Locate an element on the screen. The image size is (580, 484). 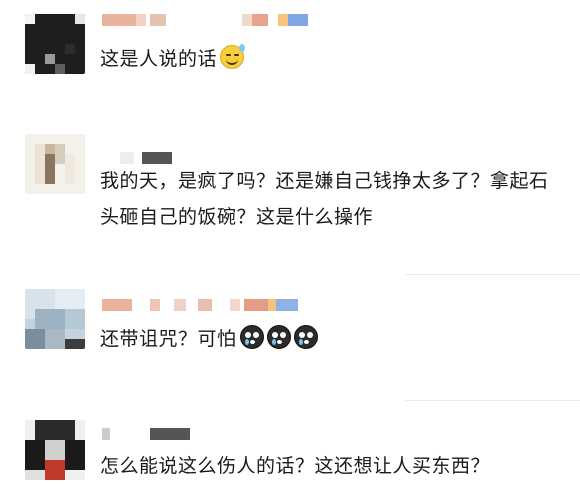
comment-text: 这是人说的话 is located at coordinates (330, 59).